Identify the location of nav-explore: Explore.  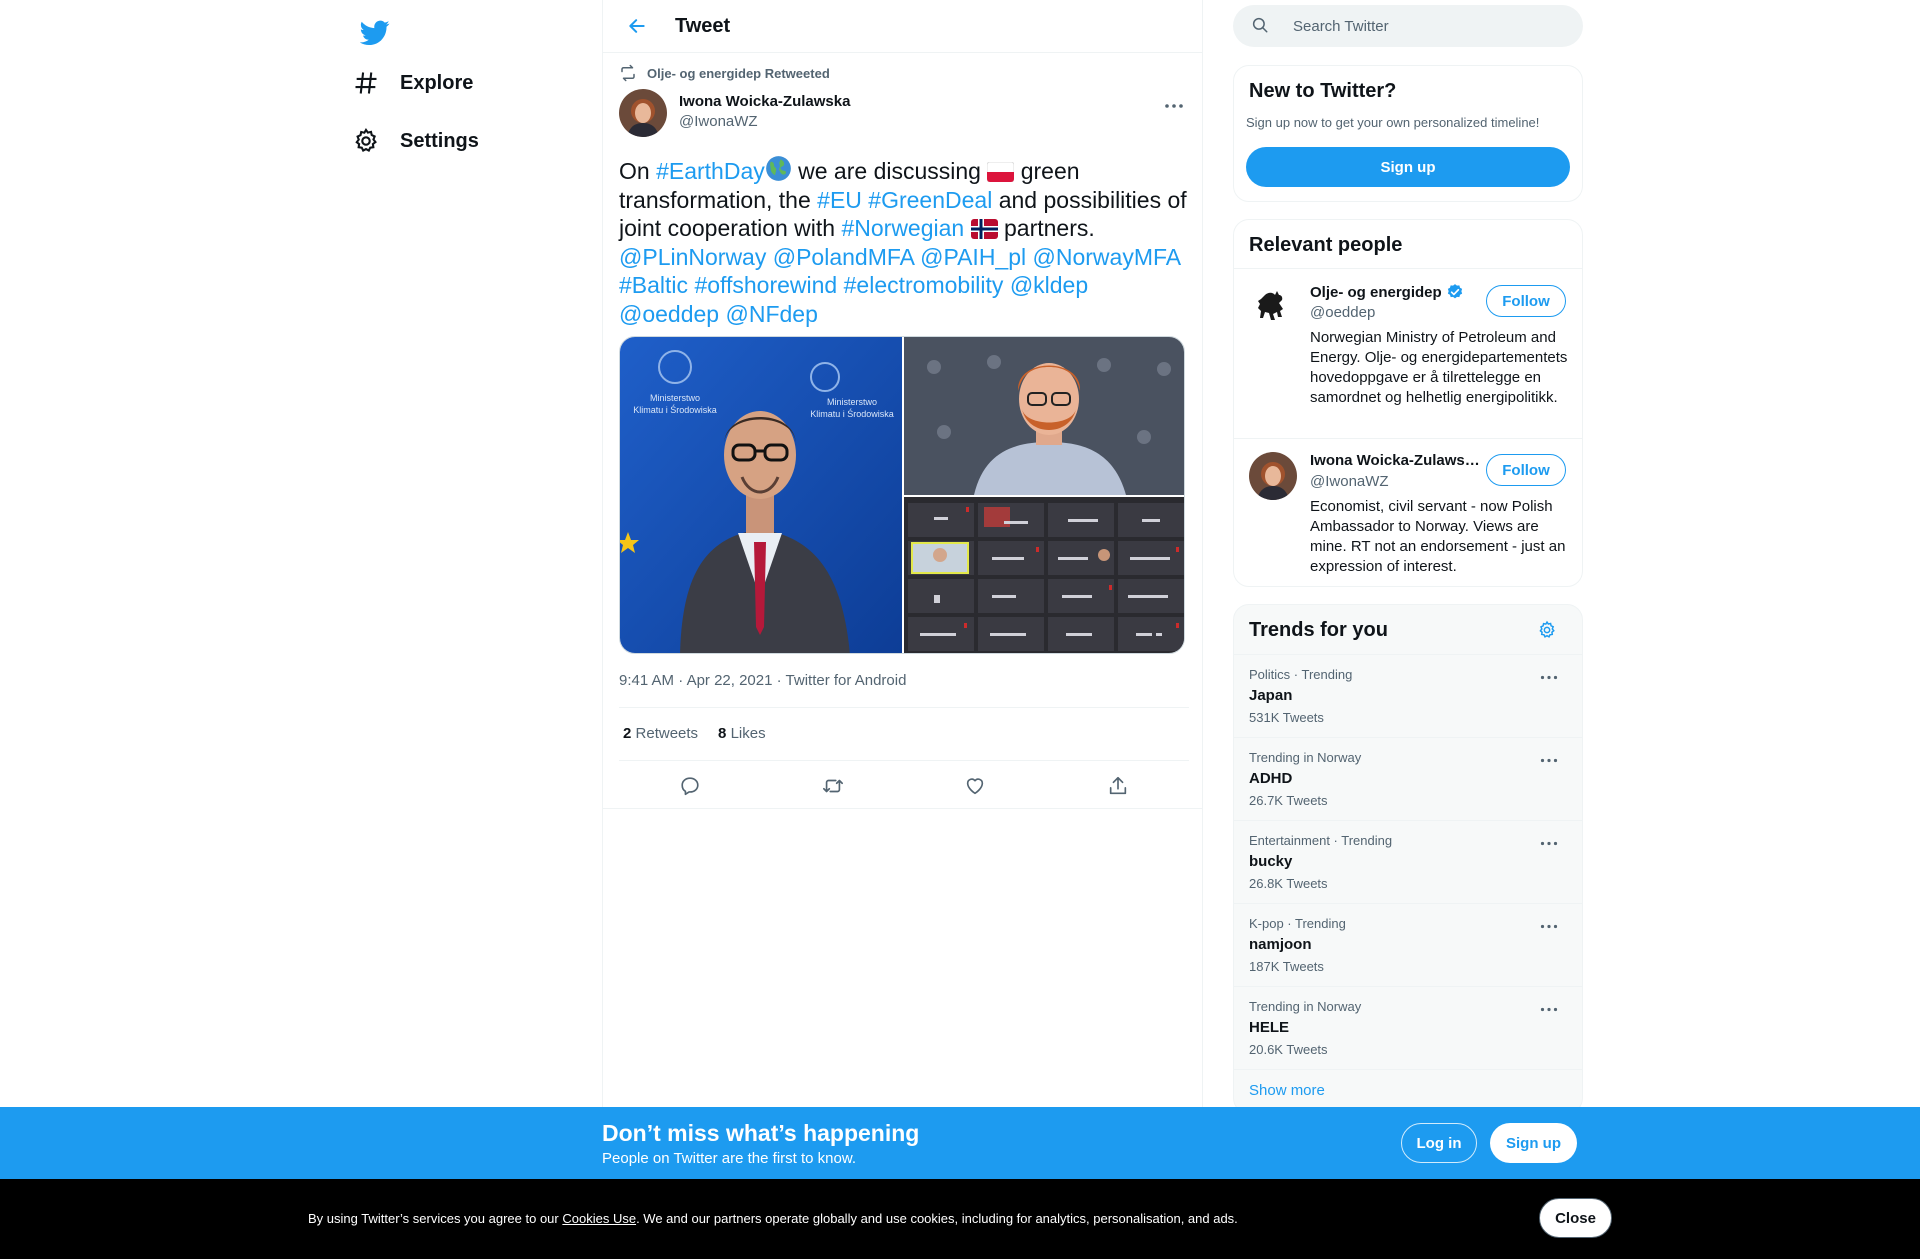
(412, 83).